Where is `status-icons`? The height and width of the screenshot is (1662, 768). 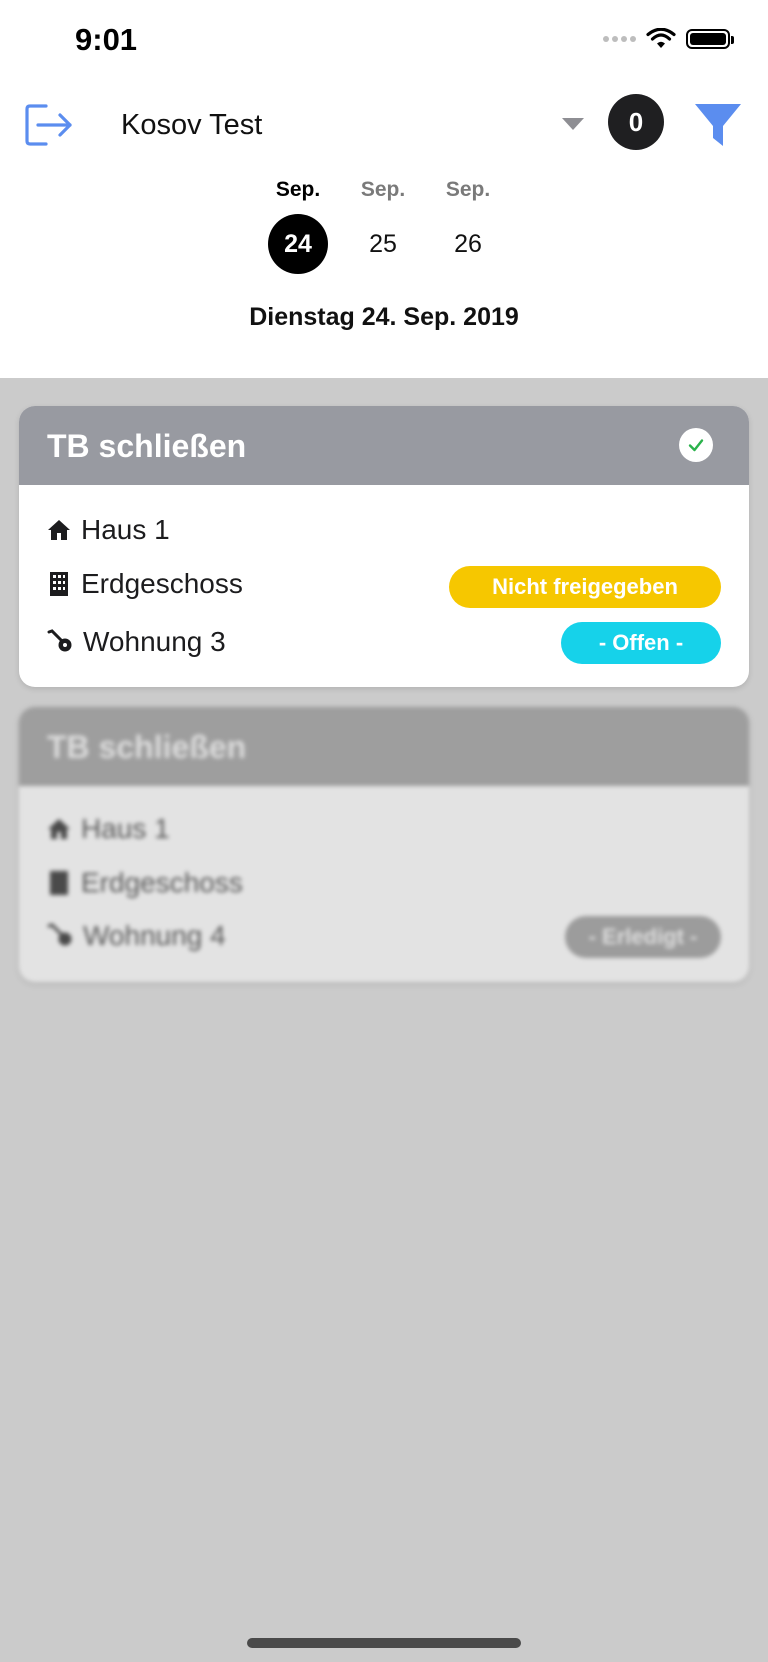
status-icons is located at coordinates (668, 39).